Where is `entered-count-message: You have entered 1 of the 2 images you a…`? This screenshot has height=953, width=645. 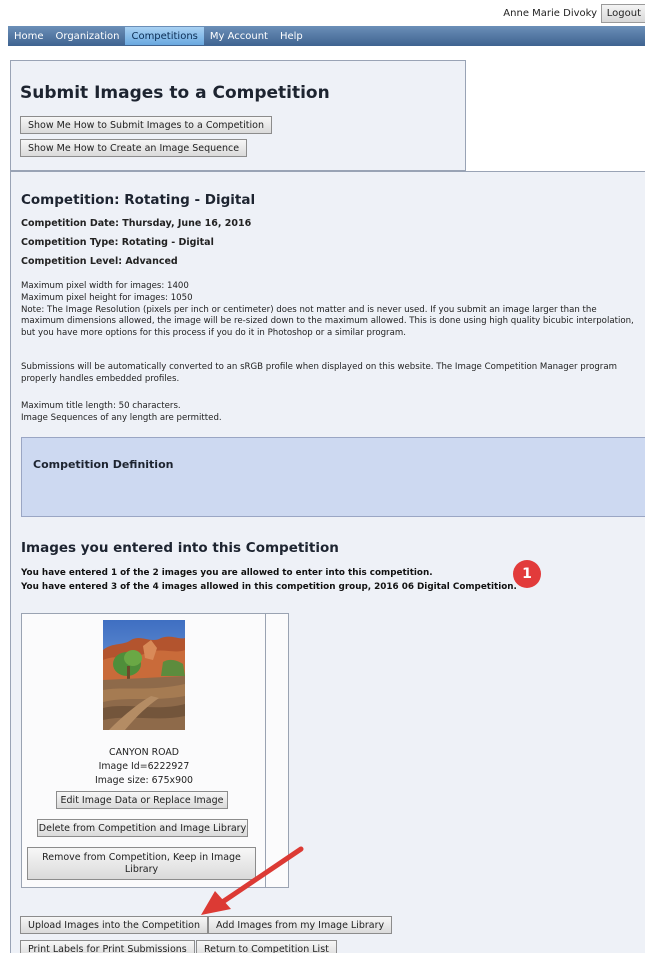
entered-count-message: You have entered 1 of the 2 images you a… is located at coordinates (227, 573).